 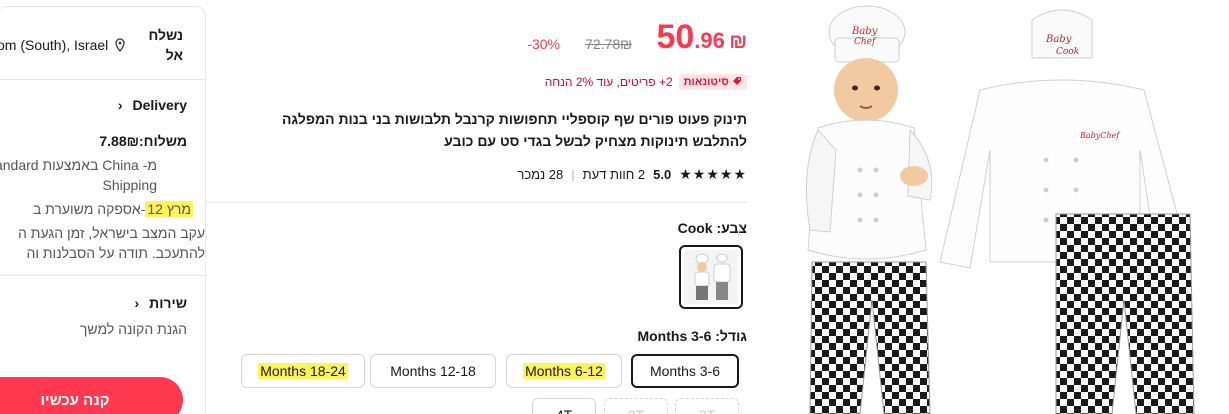 I want to click on location-pin-icon, so click(x=120, y=45).